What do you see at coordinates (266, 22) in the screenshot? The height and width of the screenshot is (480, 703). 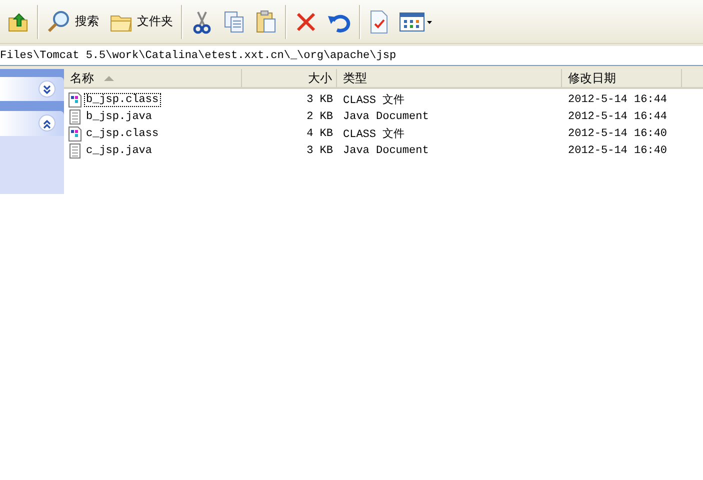 I see `clipboard-icon` at bounding box center [266, 22].